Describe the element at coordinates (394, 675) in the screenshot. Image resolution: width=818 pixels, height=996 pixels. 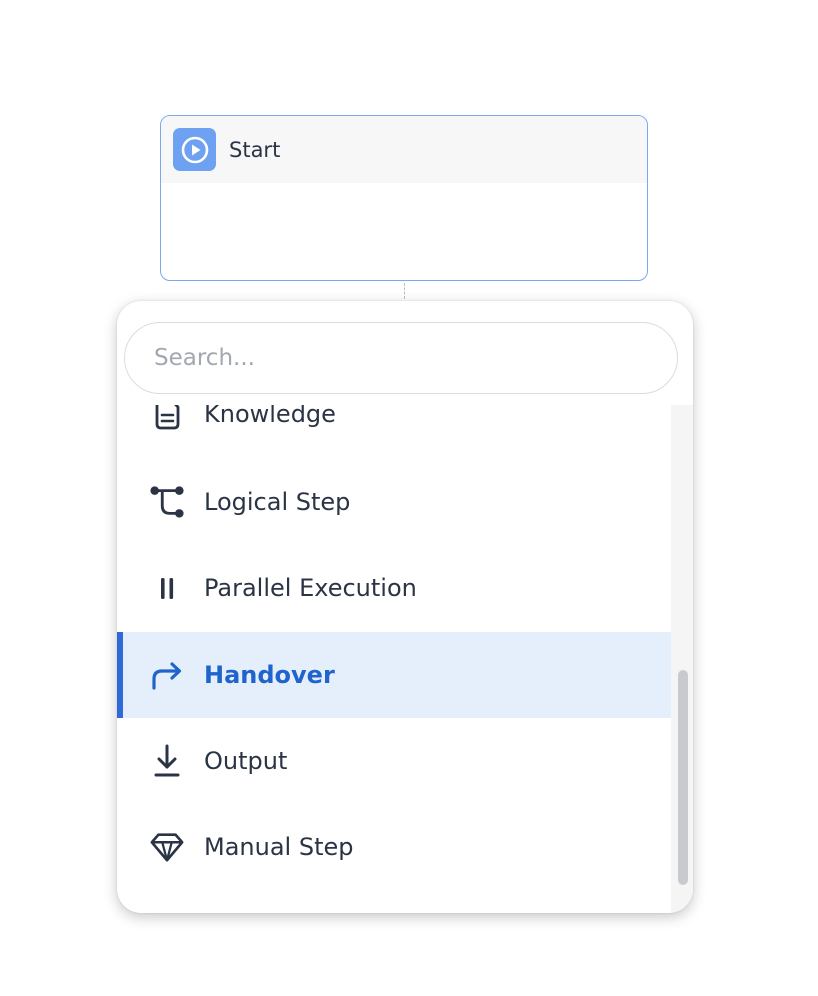
I see `list-item-handover: Handover` at that location.